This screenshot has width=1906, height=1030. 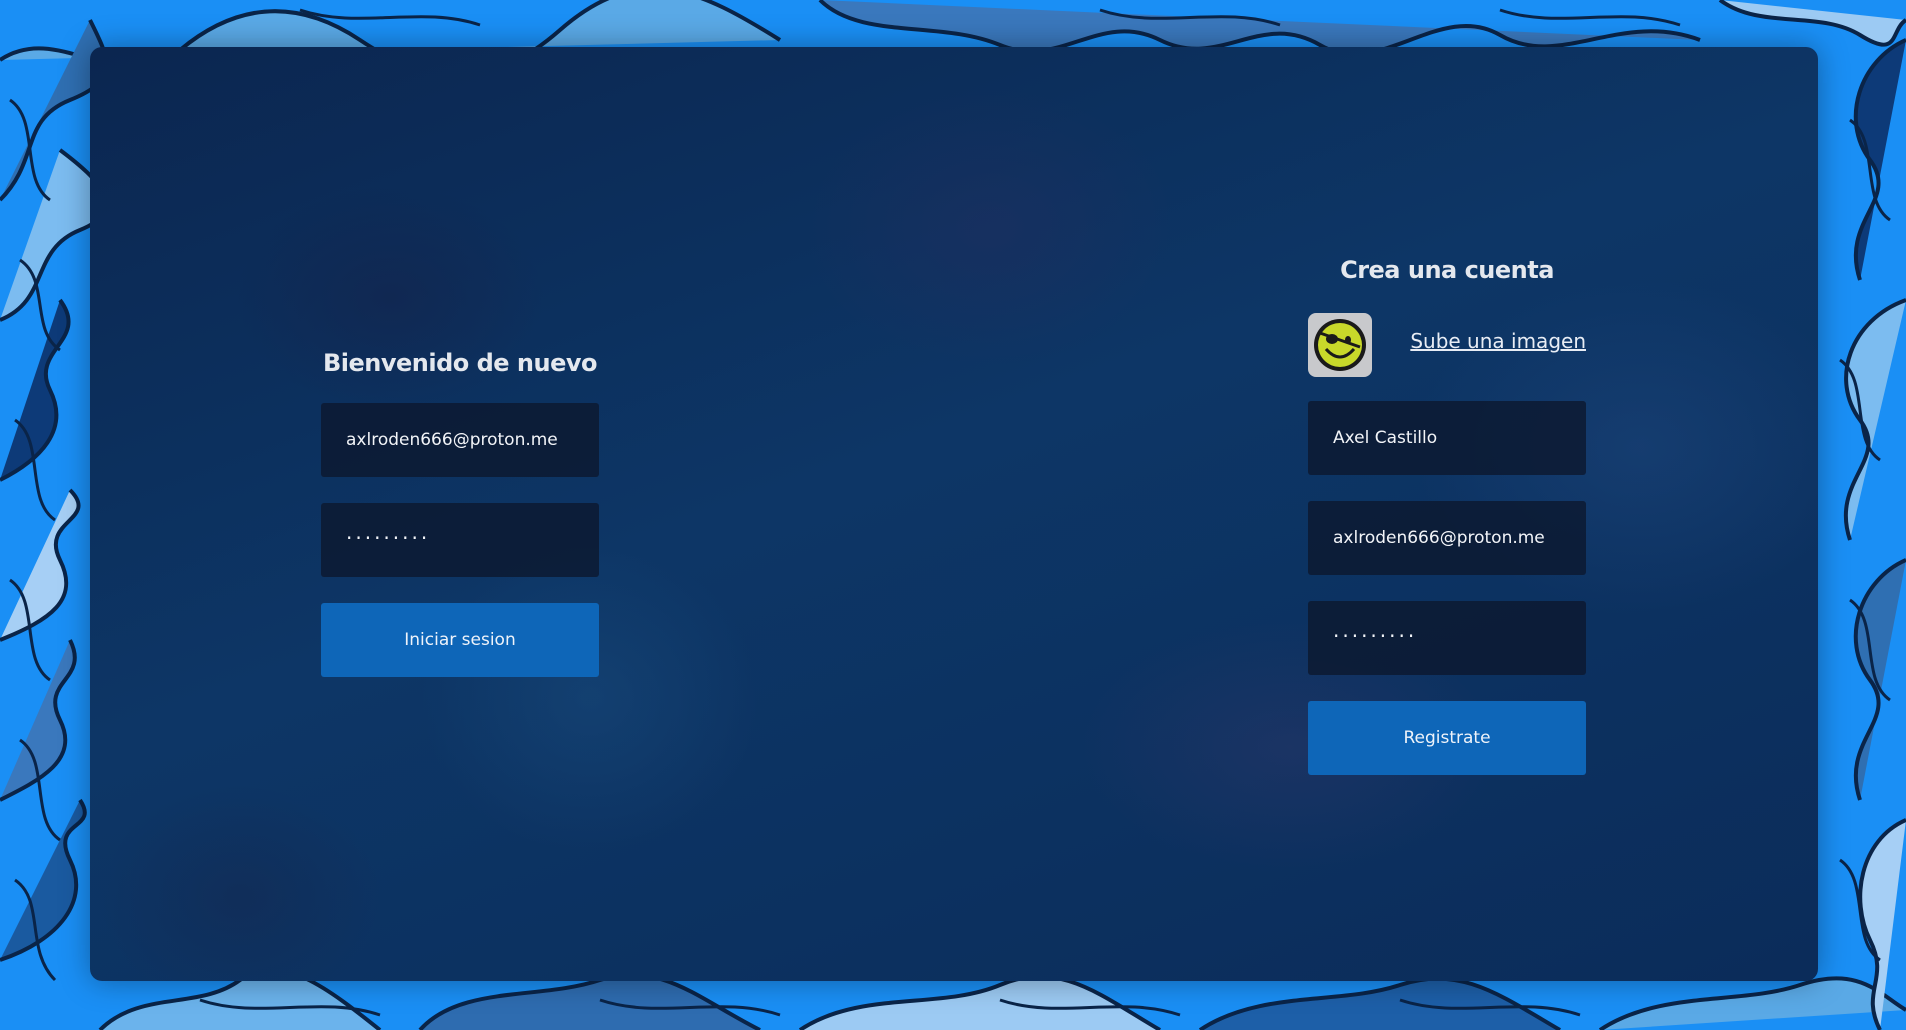 What do you see at coordinates (460, 363) in the screenshot?
I see `login-title: Bienvenido de nuevo` at bounding box center [460, 363].